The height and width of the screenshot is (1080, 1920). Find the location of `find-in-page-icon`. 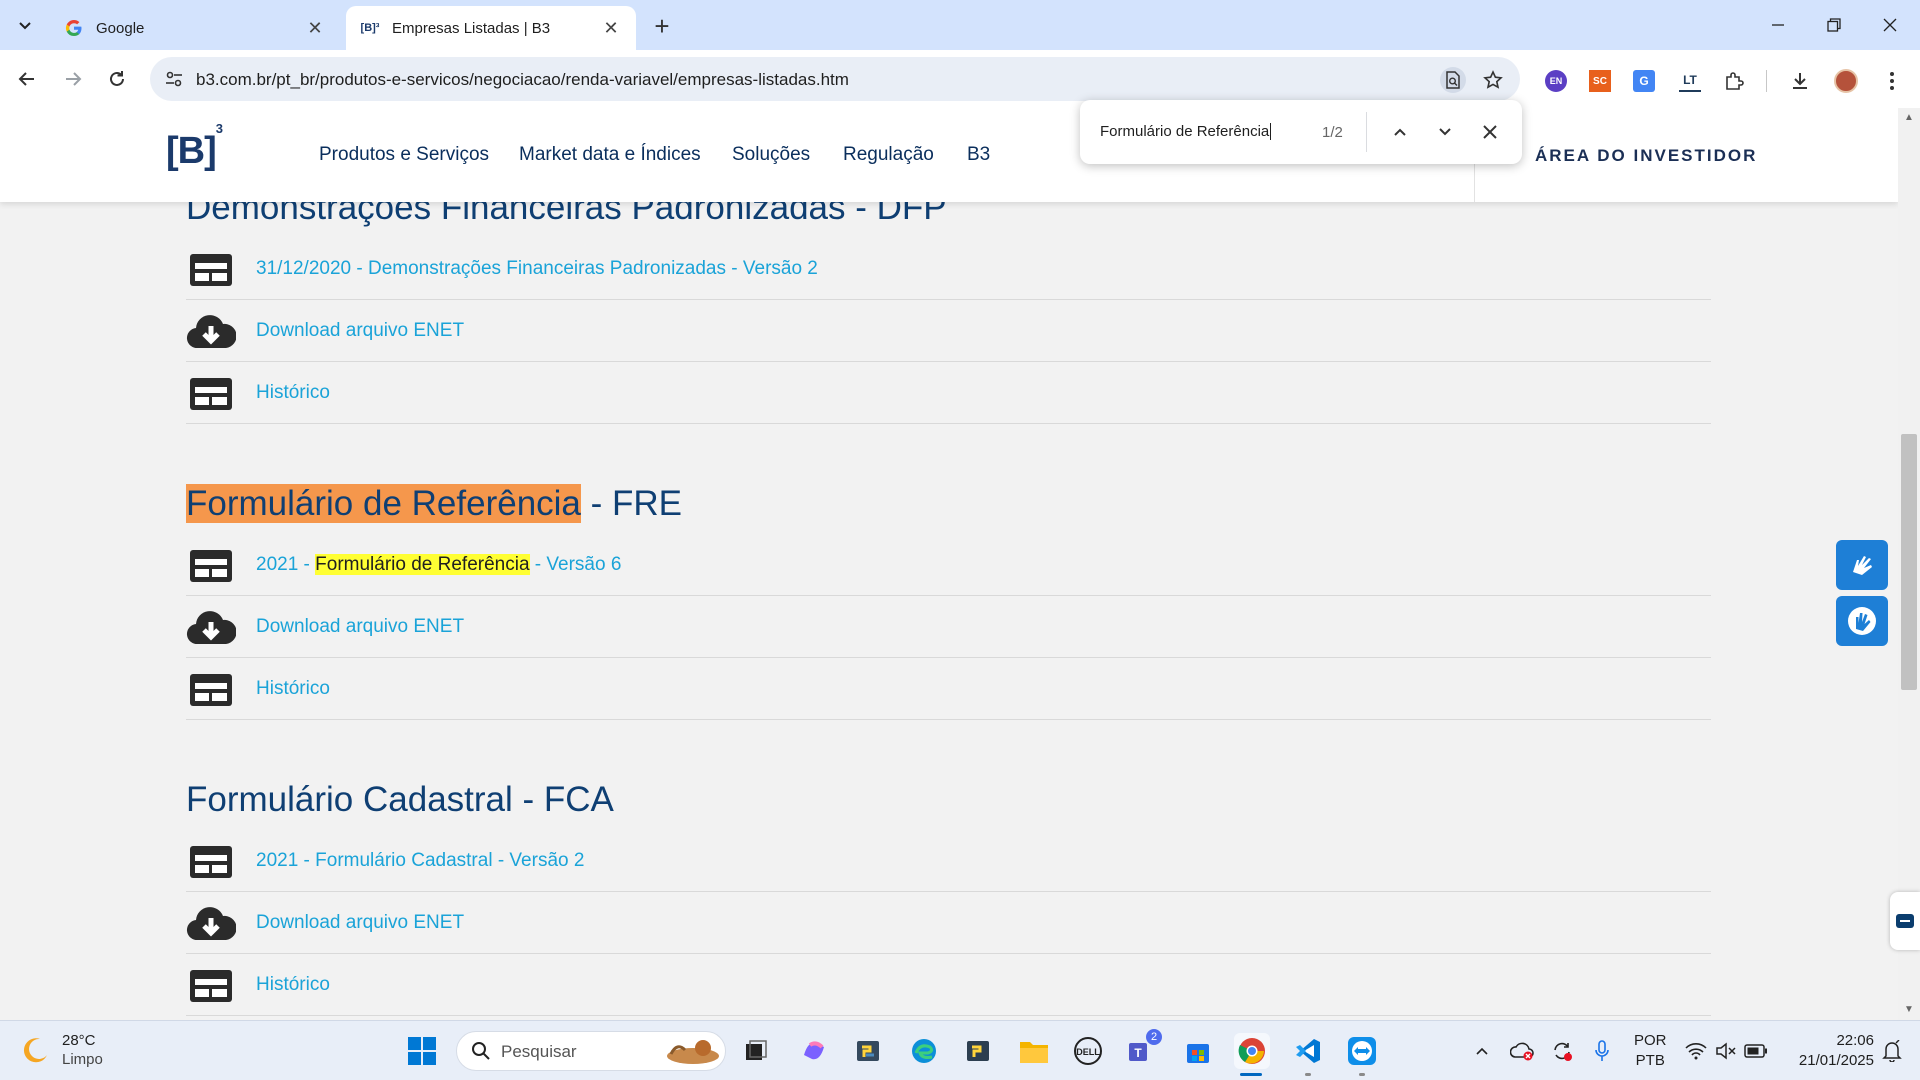

find-in-page-icon is located at coordinates (1453, 80).